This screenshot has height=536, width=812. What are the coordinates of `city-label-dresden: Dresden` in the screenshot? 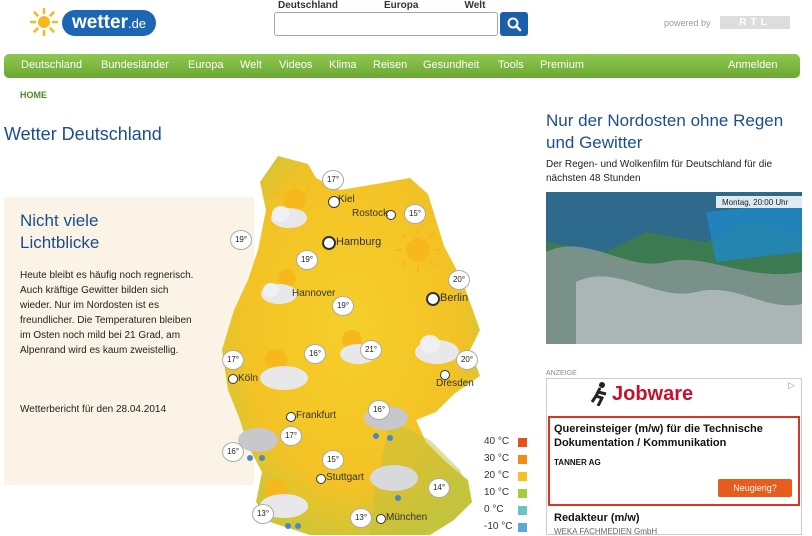 It's located at (455, 383).